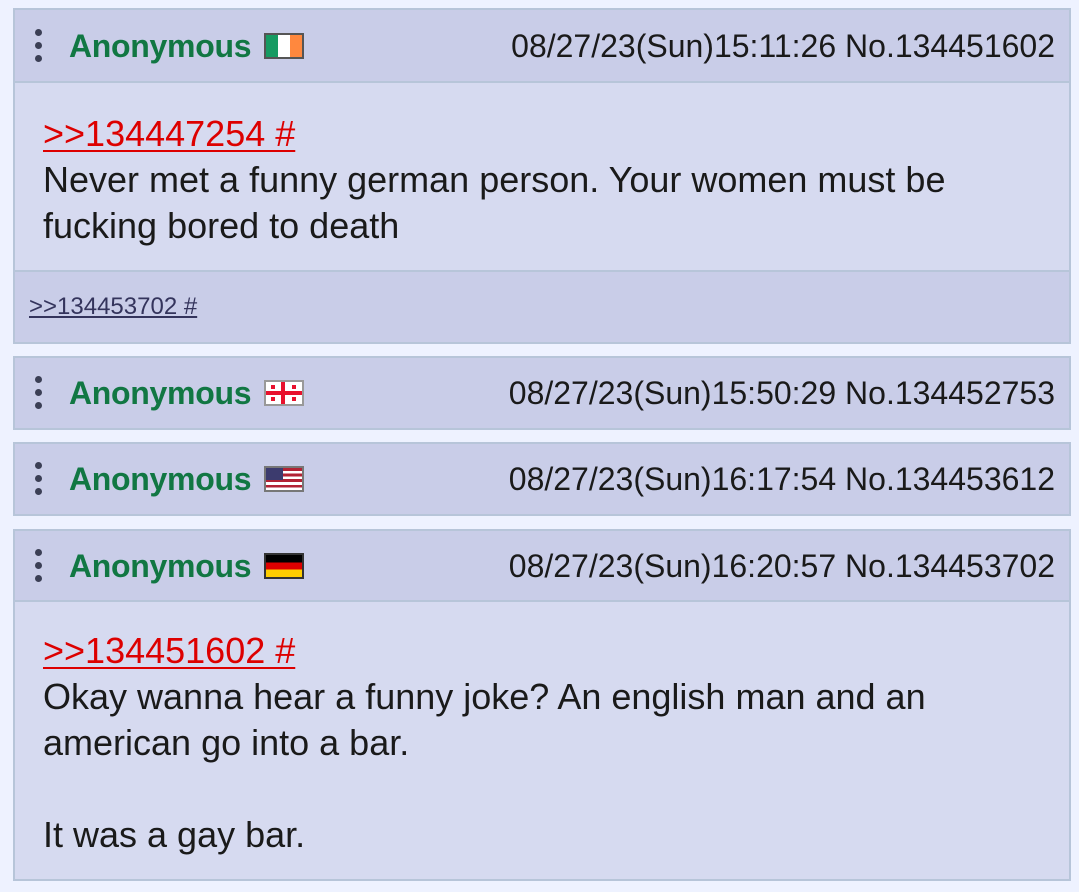 Image resolution: width=1079 pixels, height=892 pixels. Describe the element at coordinates (542, 306) in the screenshot. I see `replies-bar: >>134453702 #` at that location.